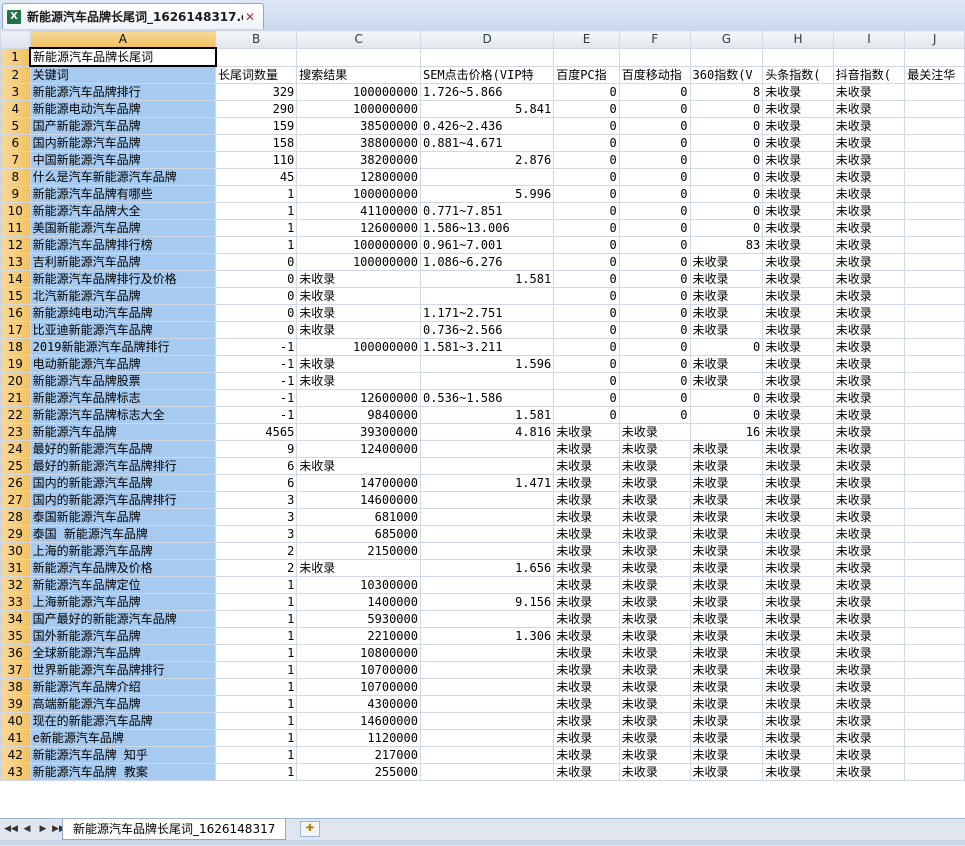 This screenshot has height=846, width=965. What do you see at coordinates (358, 687) in the screenshot?
I see `cell-c: 10700000` at bounding box center [358, 687].